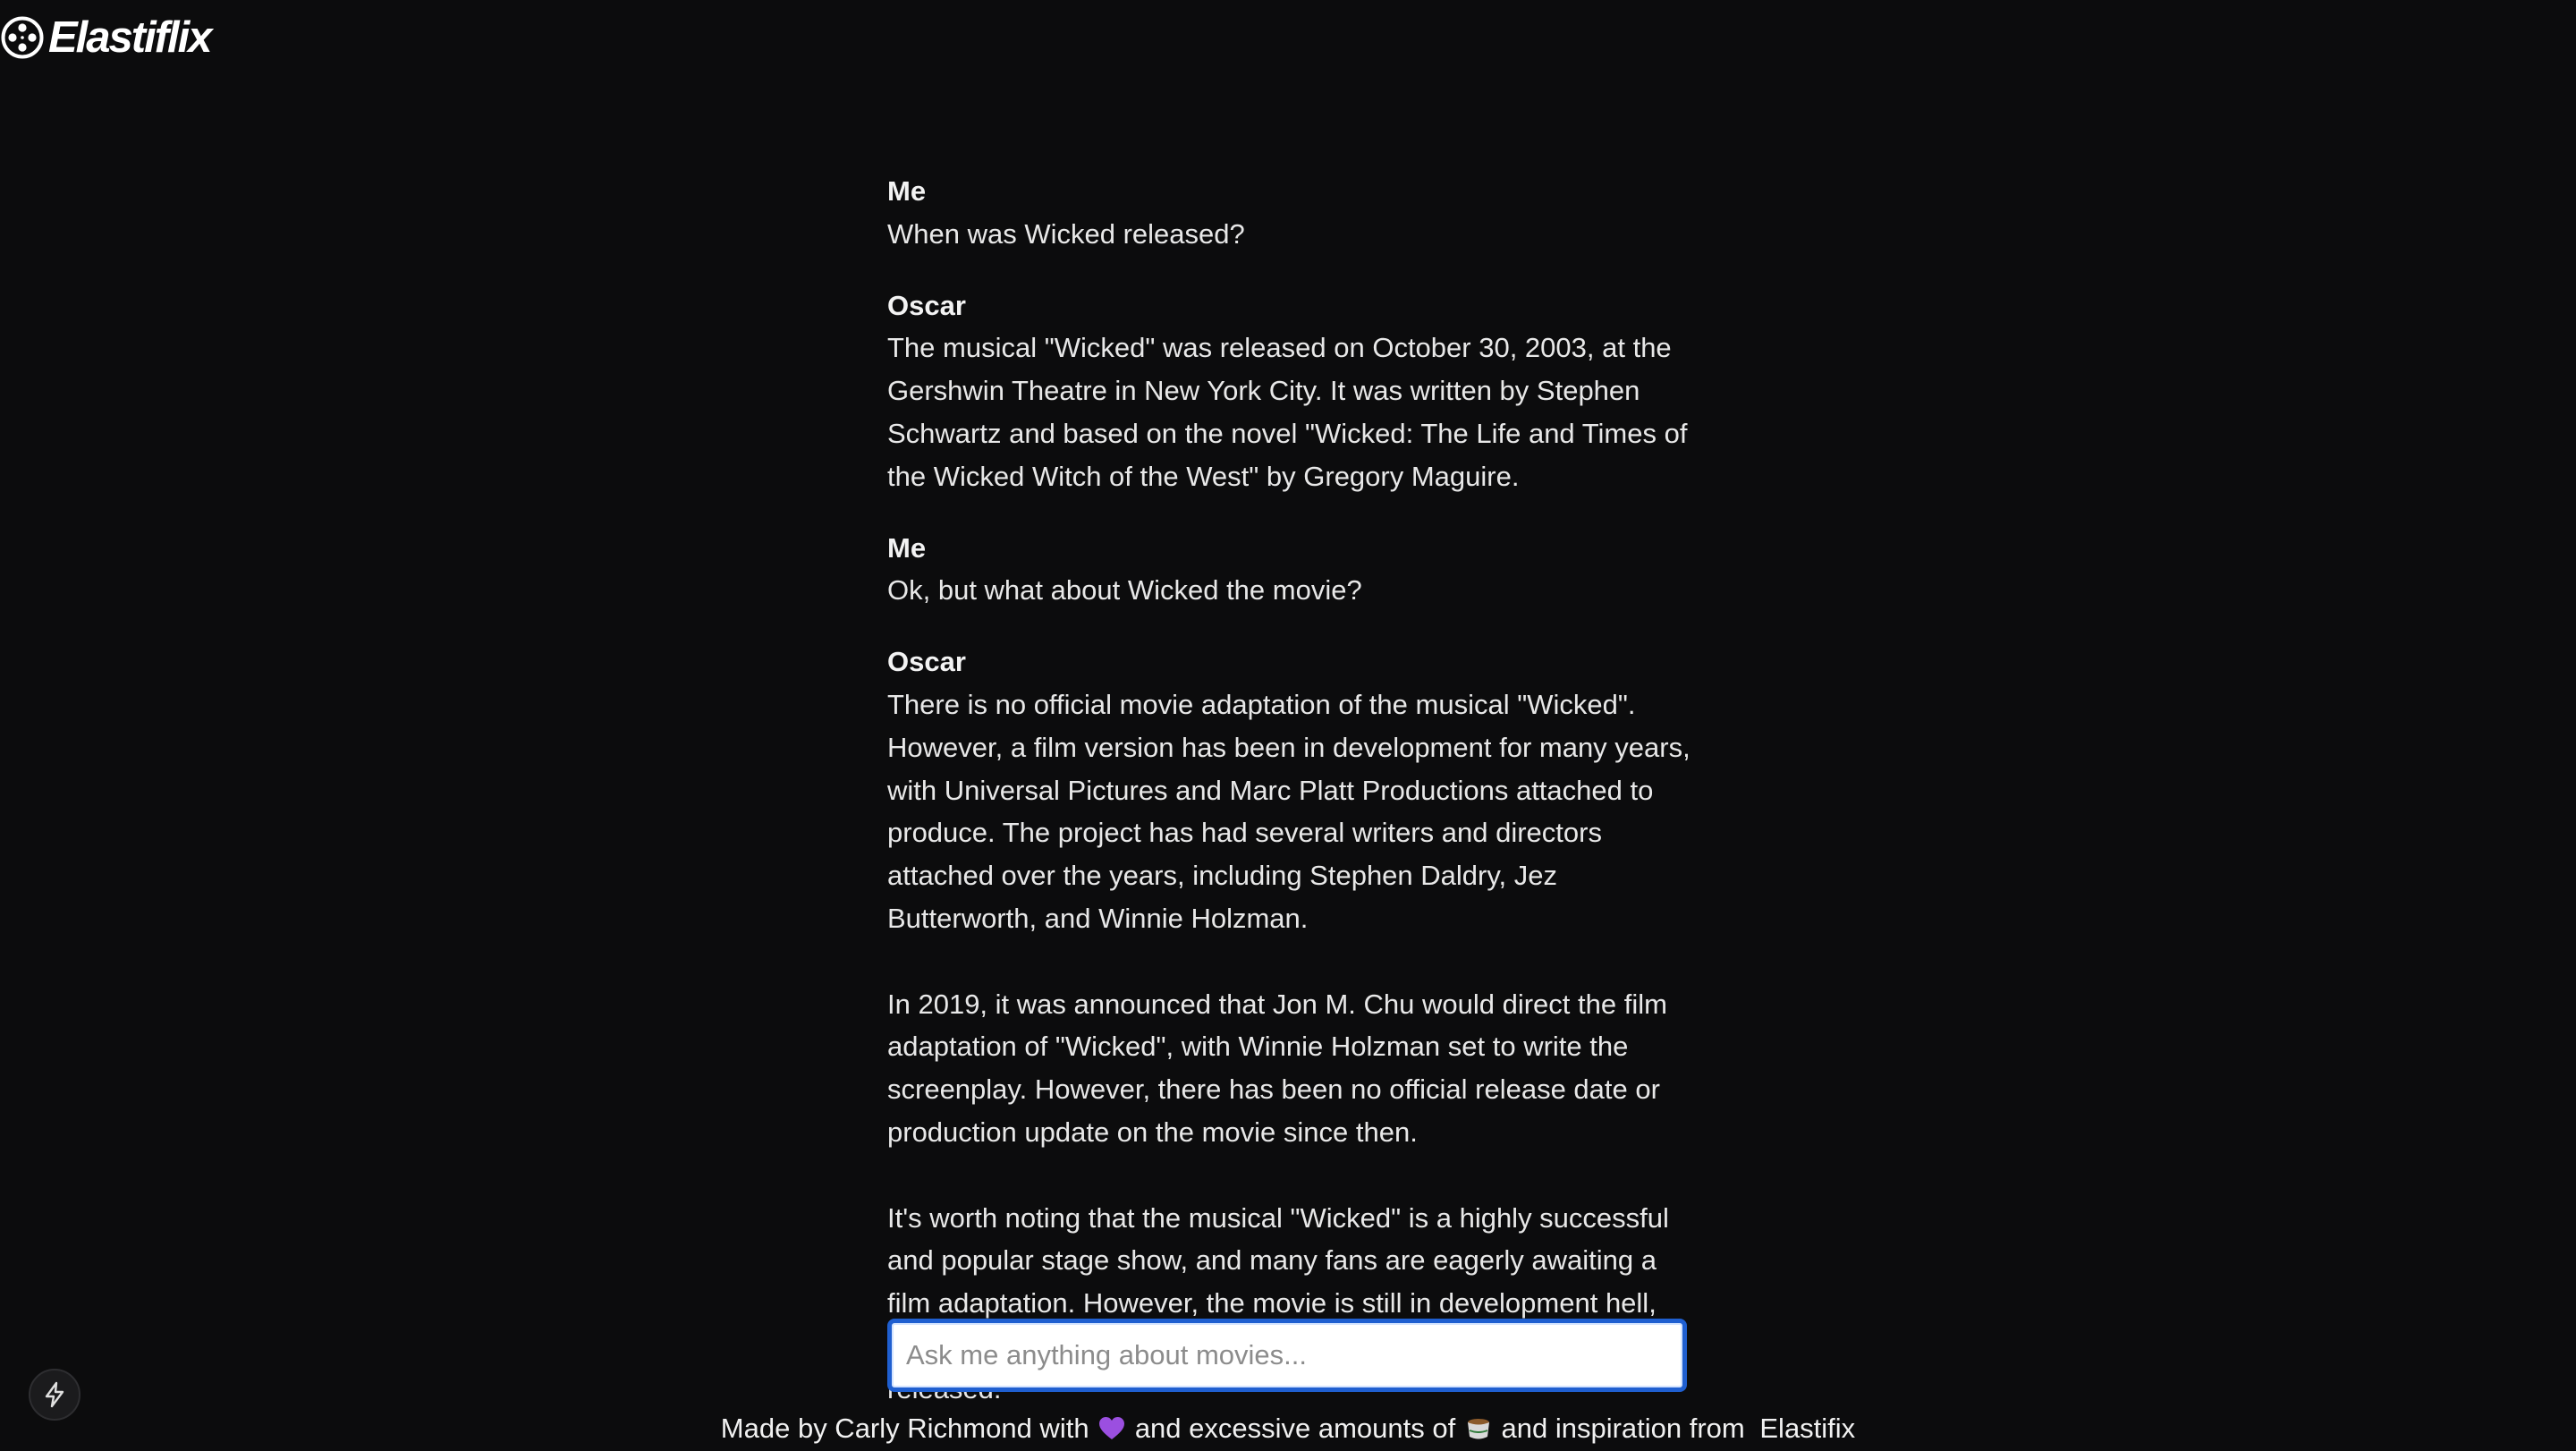  Describe the element at coordinates (22, 37) in the screenshot. I see `film-reel-icon` at that location.